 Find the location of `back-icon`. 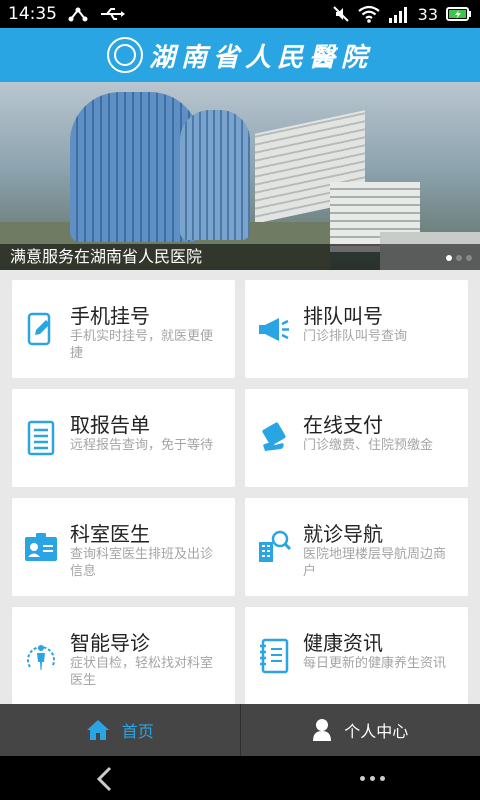

back-icon is located at coordinates (105, 779).